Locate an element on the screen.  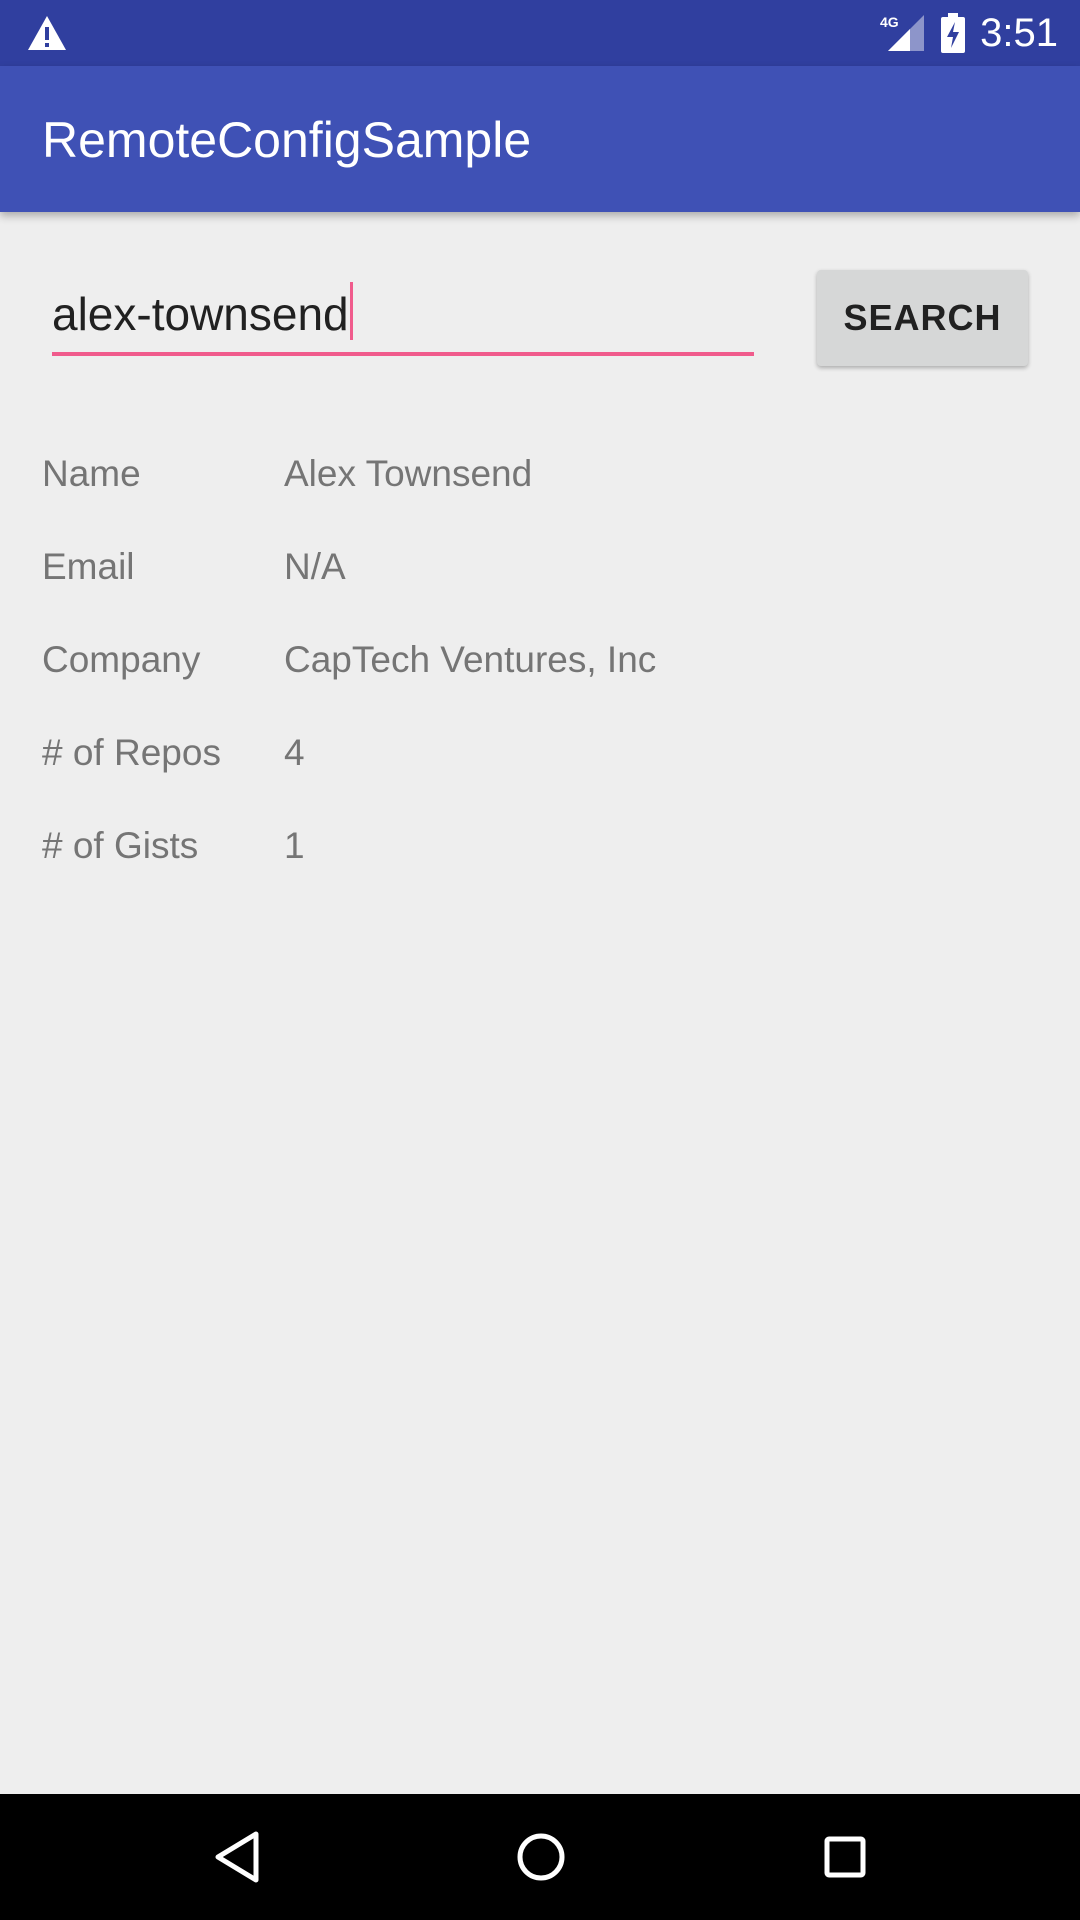
info-label: # of Repos is located at coordinates (131, 752).